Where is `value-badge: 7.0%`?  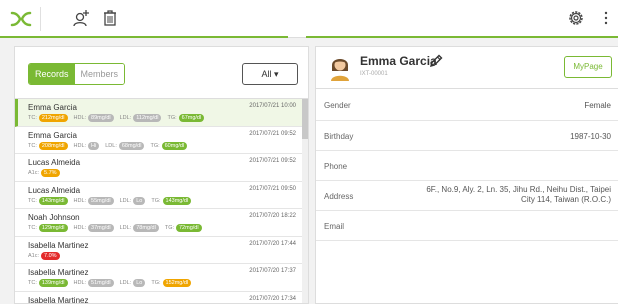 value-badge: 7.0% is located at coordinates (50, 255).